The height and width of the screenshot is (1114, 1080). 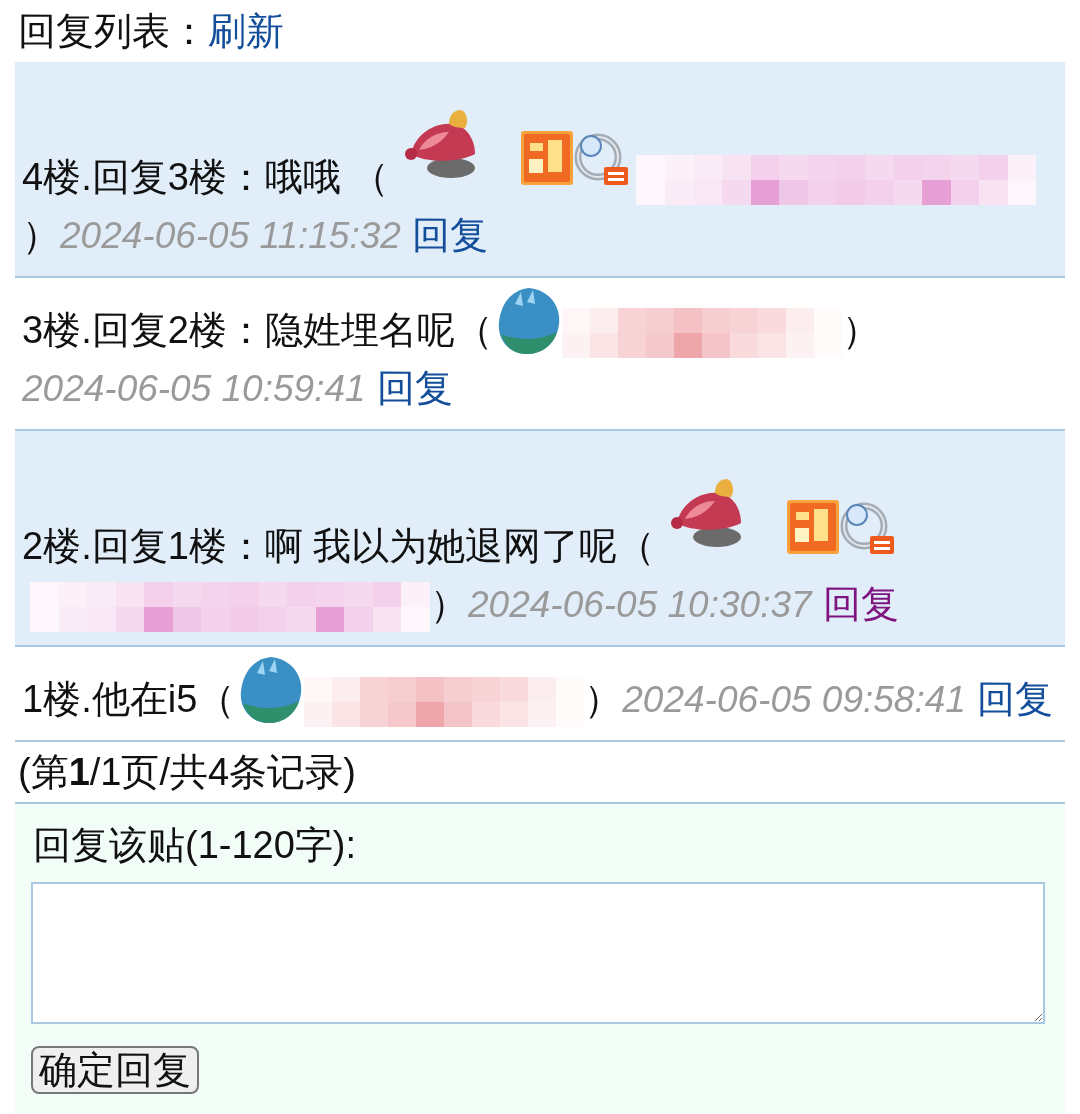 What do you see at coordinates (538, 953) in the screenshot?
I see `reply-input-field` at bounding box center [538, 953].